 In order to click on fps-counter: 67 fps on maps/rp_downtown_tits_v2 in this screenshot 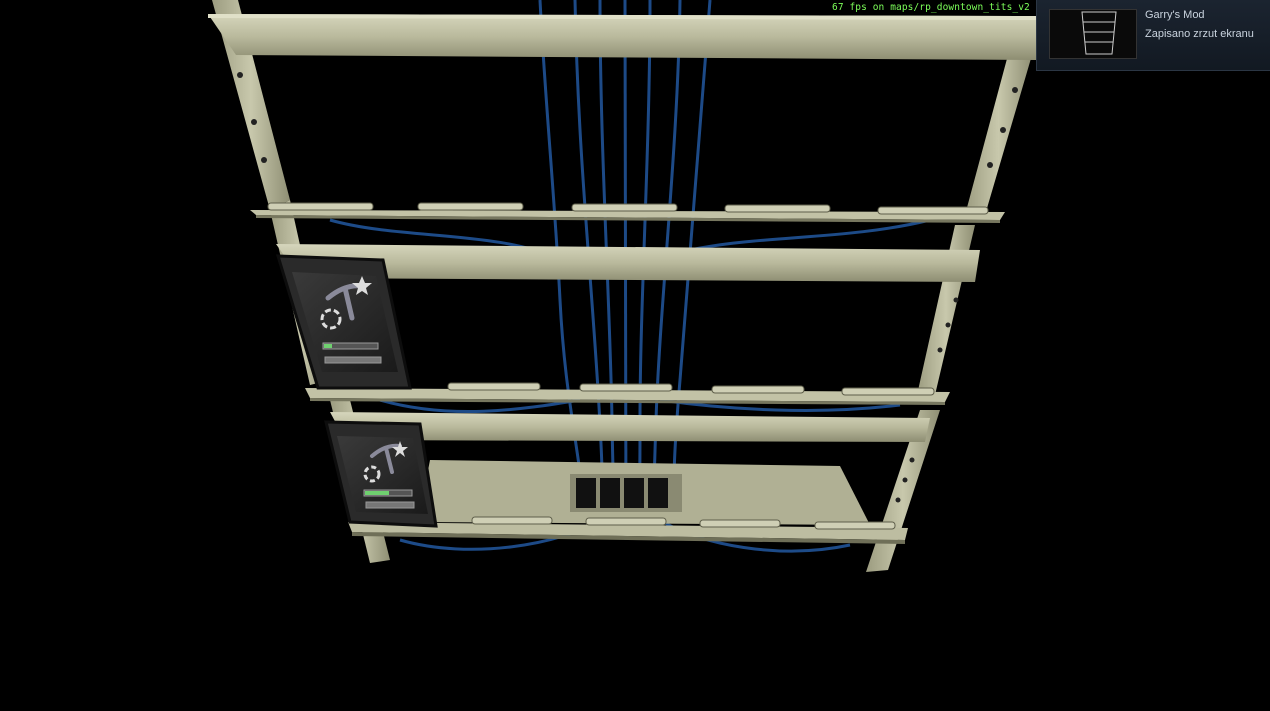, I will do `click(931, 7)`.